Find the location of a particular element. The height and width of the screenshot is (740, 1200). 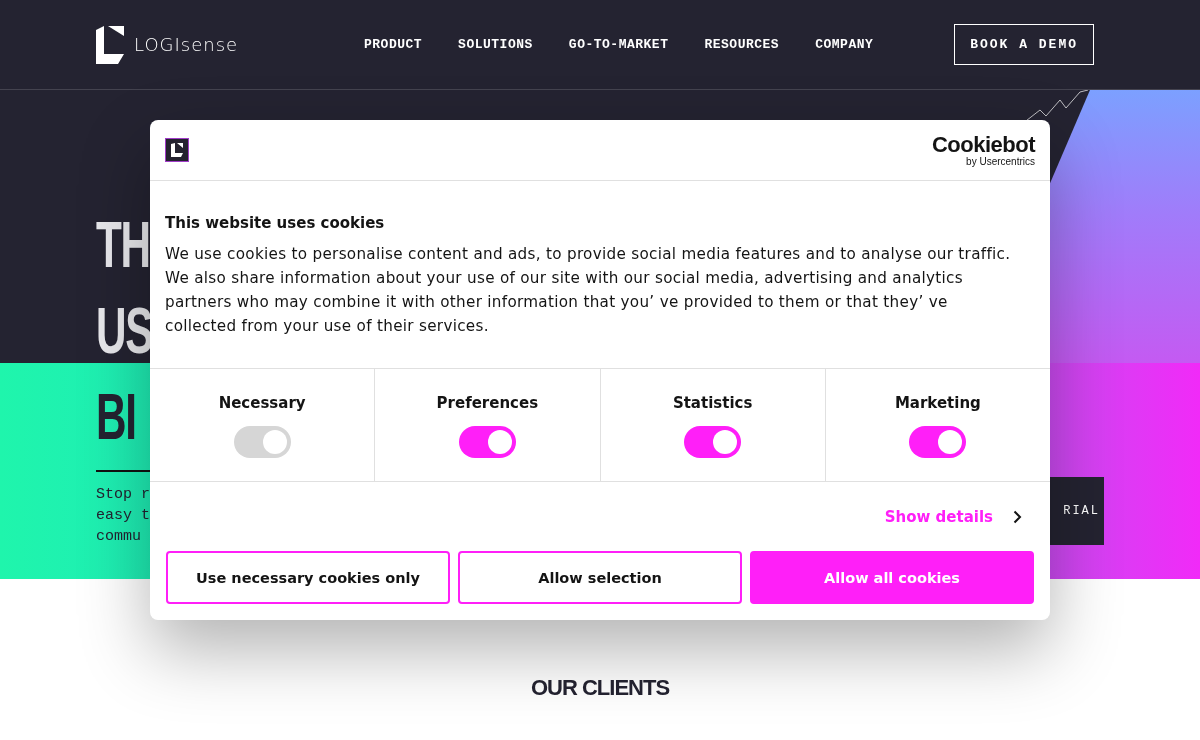

dialog-title: This website uses cookies is located at coordinates (275, 223).